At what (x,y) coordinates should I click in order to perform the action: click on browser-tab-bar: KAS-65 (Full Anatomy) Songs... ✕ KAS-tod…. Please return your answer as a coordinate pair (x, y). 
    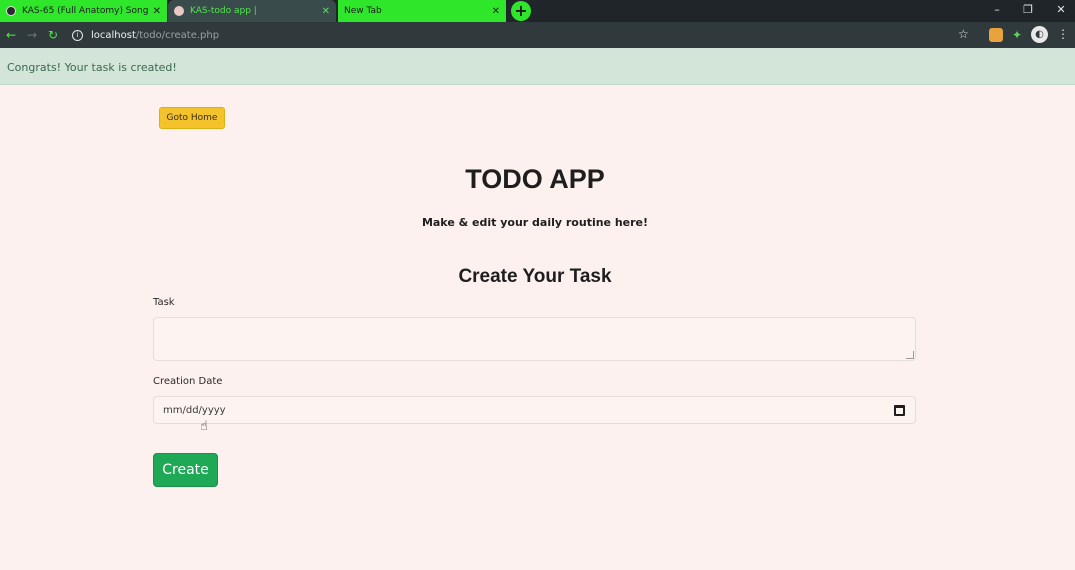
    Looking at the image, I should click on (537, 11).